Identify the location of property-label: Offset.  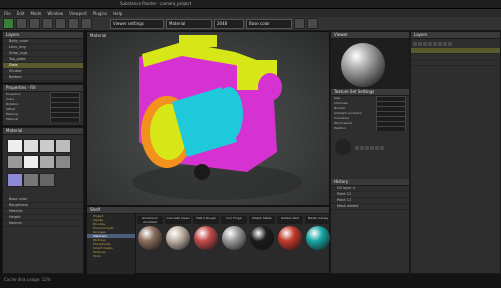
(11, 109).